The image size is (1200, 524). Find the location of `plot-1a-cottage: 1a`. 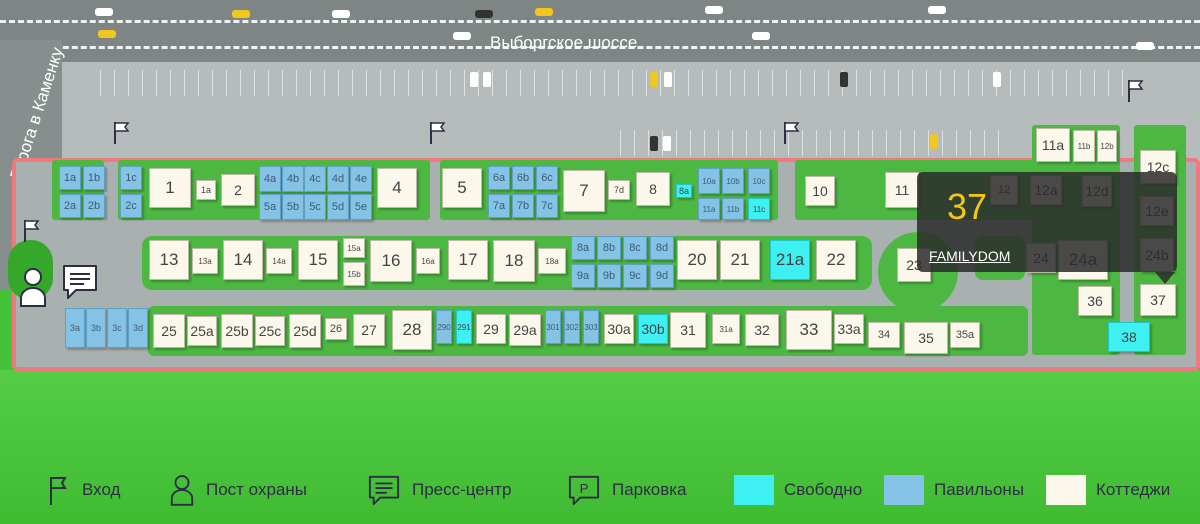

plot-1a-cottage: 1a is located at coordinates (206, 190).